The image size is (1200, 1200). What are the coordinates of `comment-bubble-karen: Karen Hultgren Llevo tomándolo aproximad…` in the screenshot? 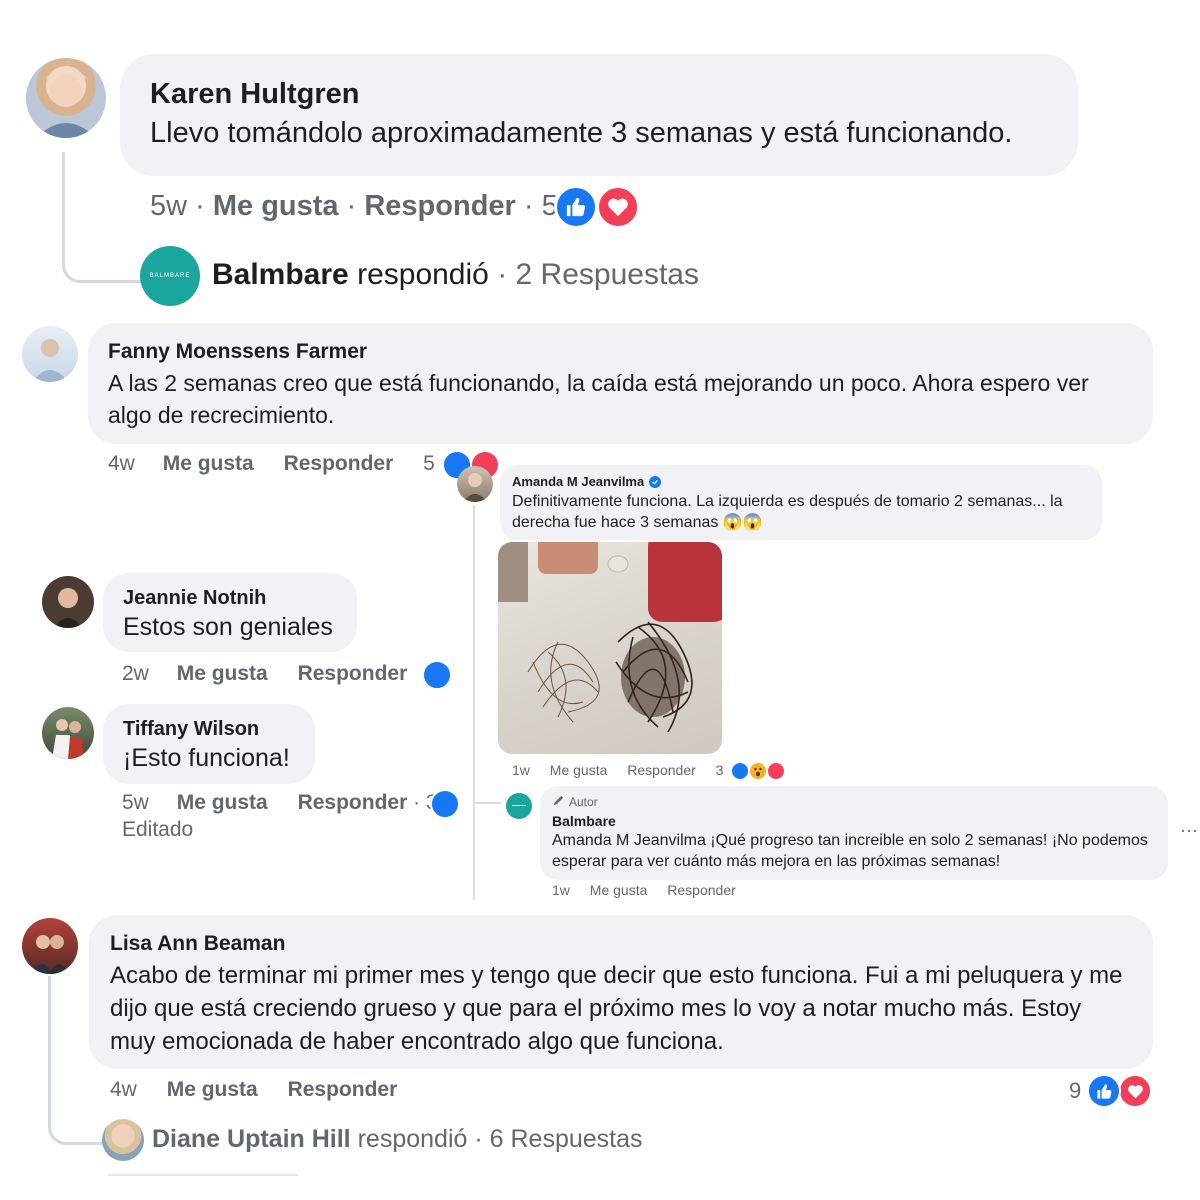 It's located at (599, 115).